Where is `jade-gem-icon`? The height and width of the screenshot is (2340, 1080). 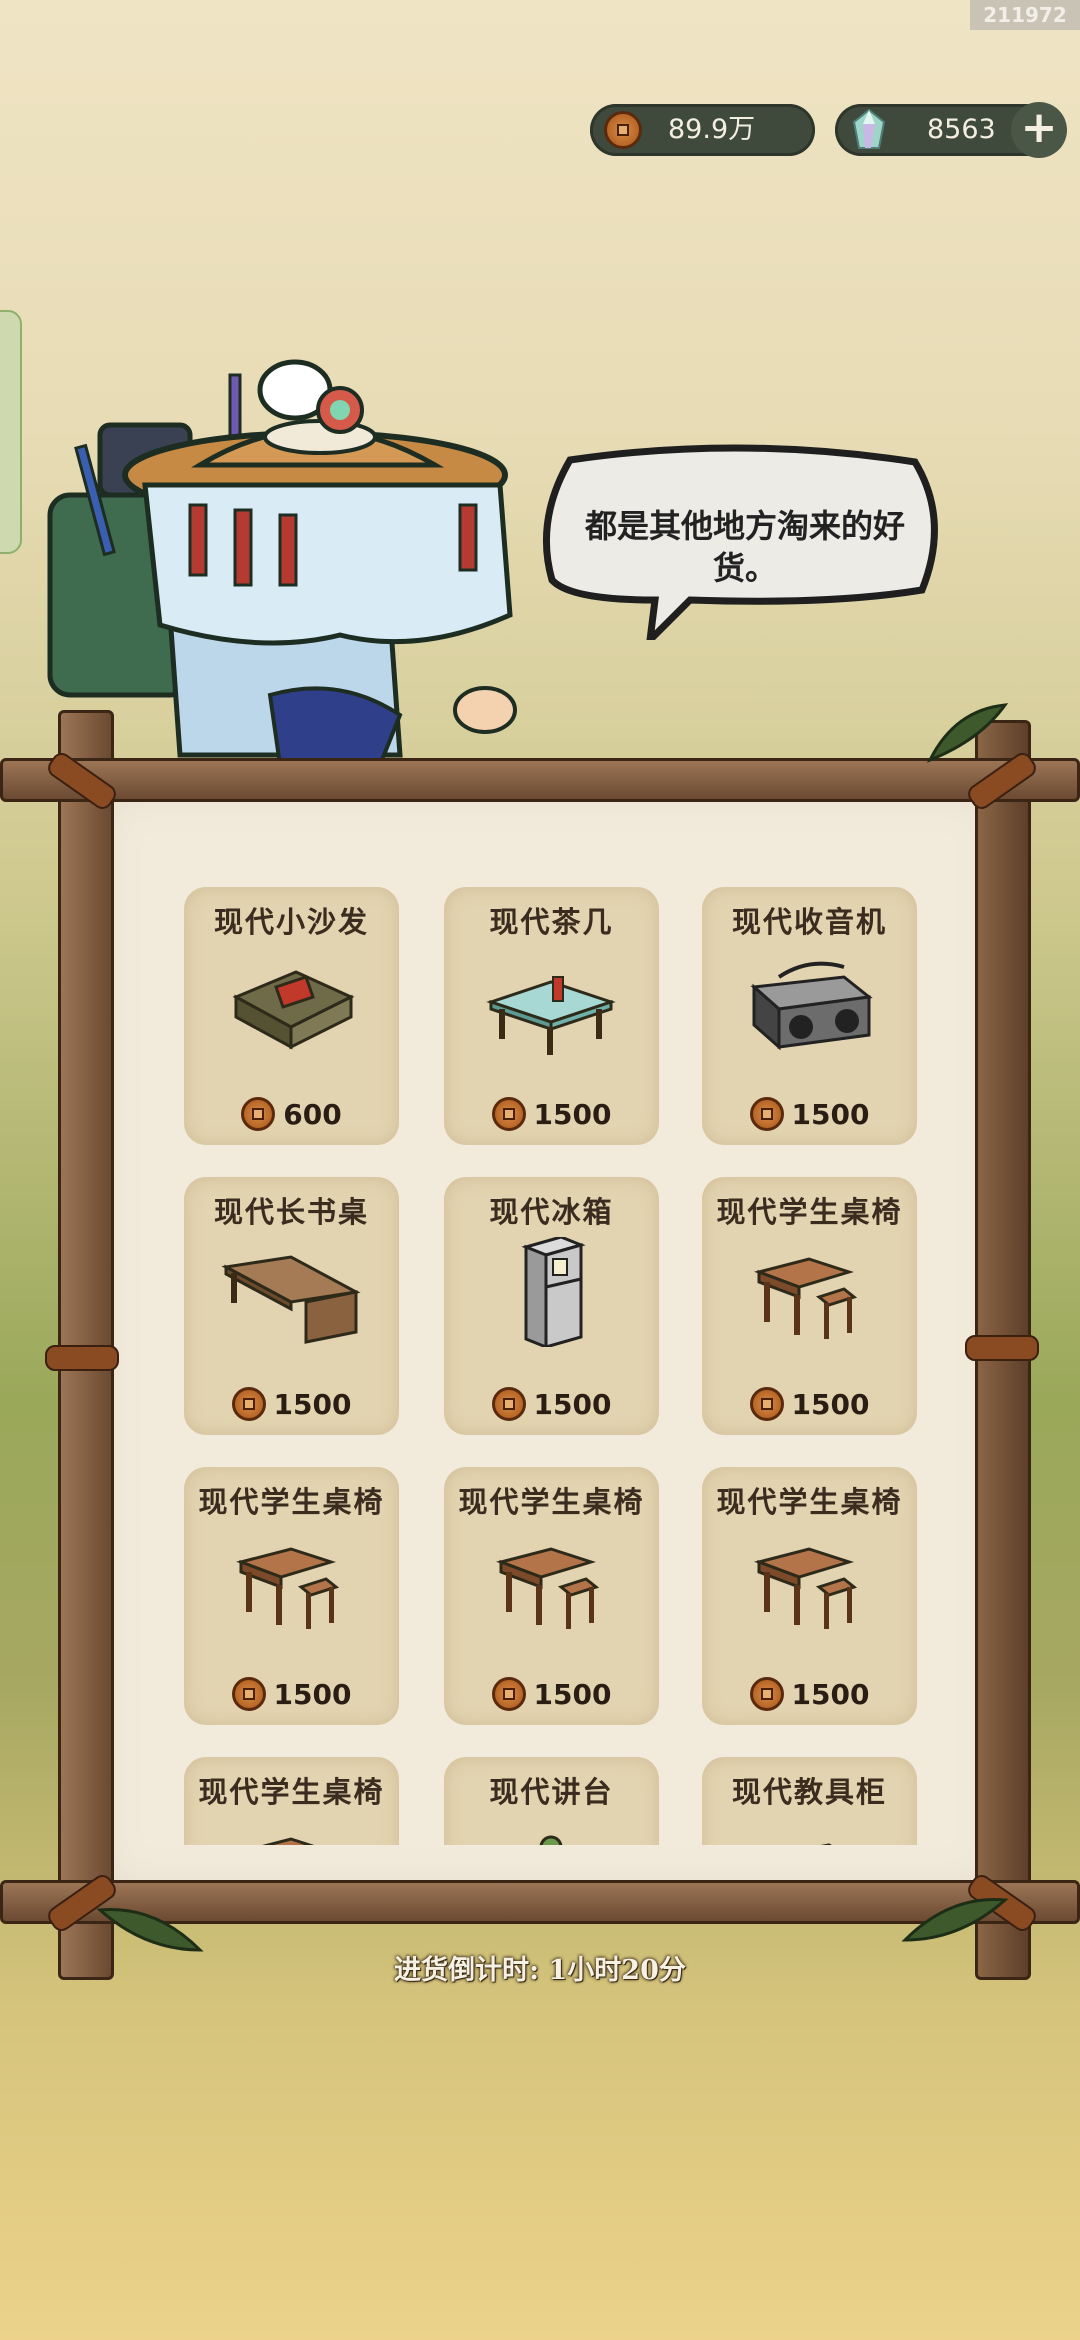
jade-gem-icon is located at coordinates (869, 128).